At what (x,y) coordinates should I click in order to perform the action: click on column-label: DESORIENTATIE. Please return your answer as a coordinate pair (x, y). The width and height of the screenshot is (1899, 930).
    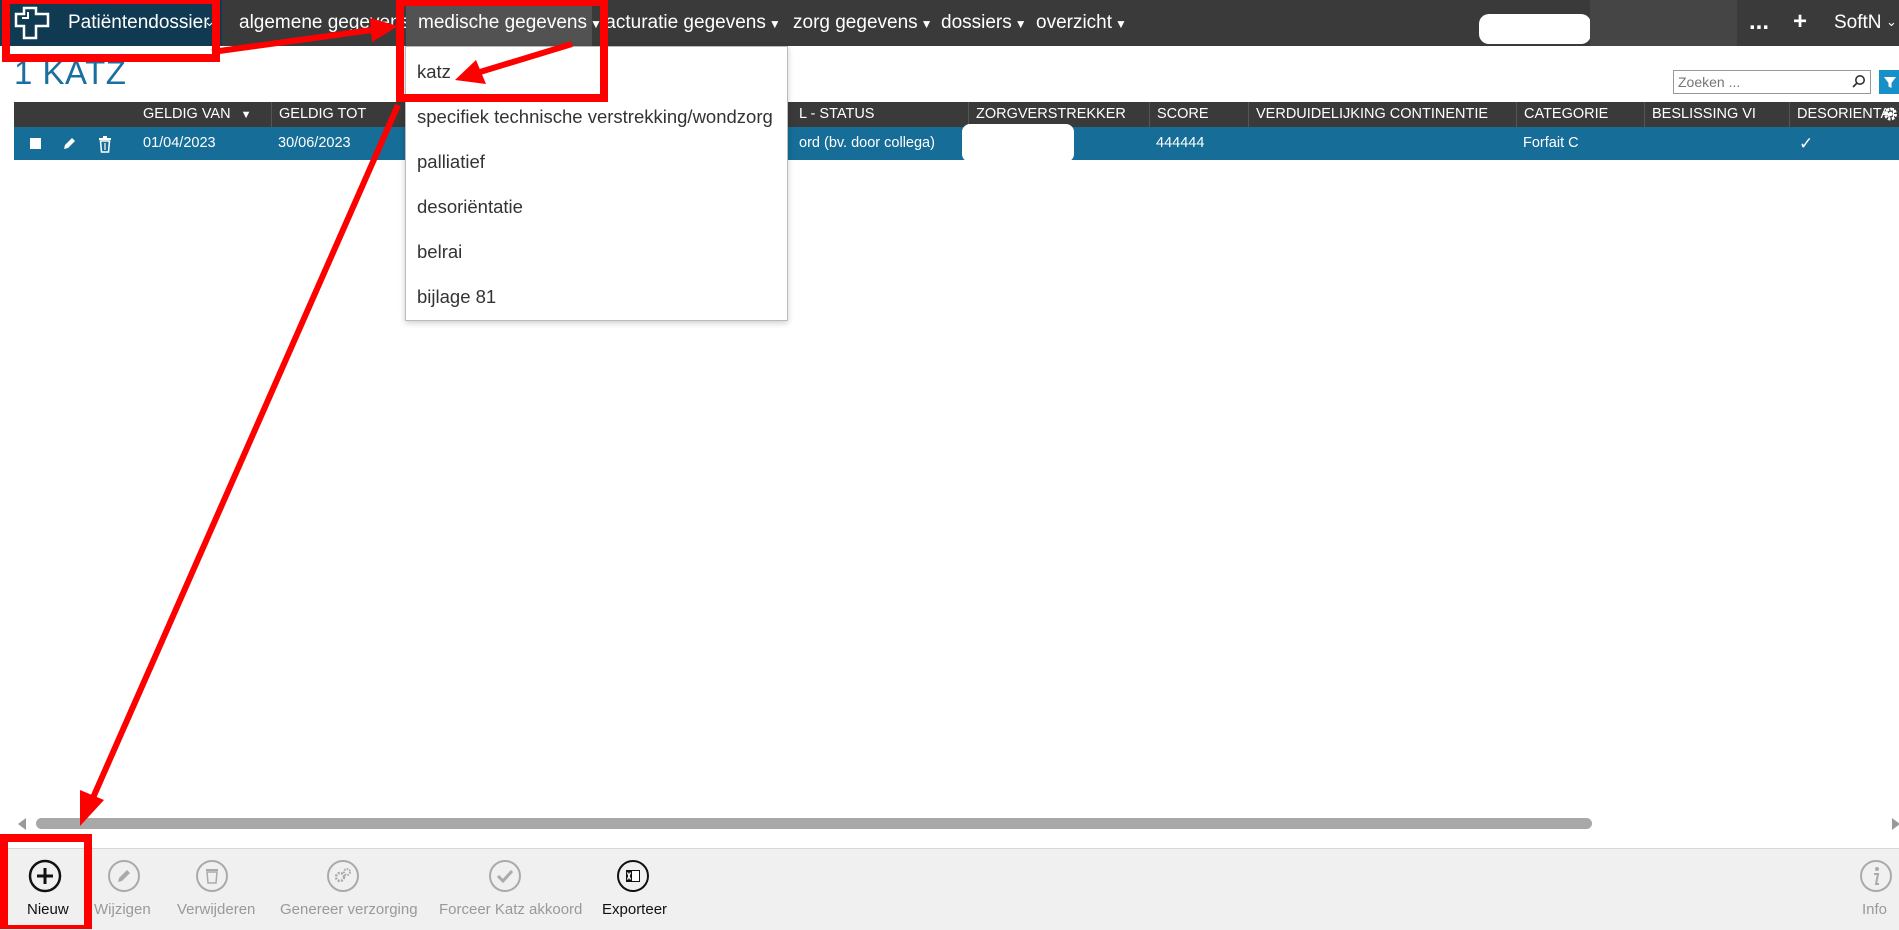
    Looking at the image, I should click on (1845, 114).